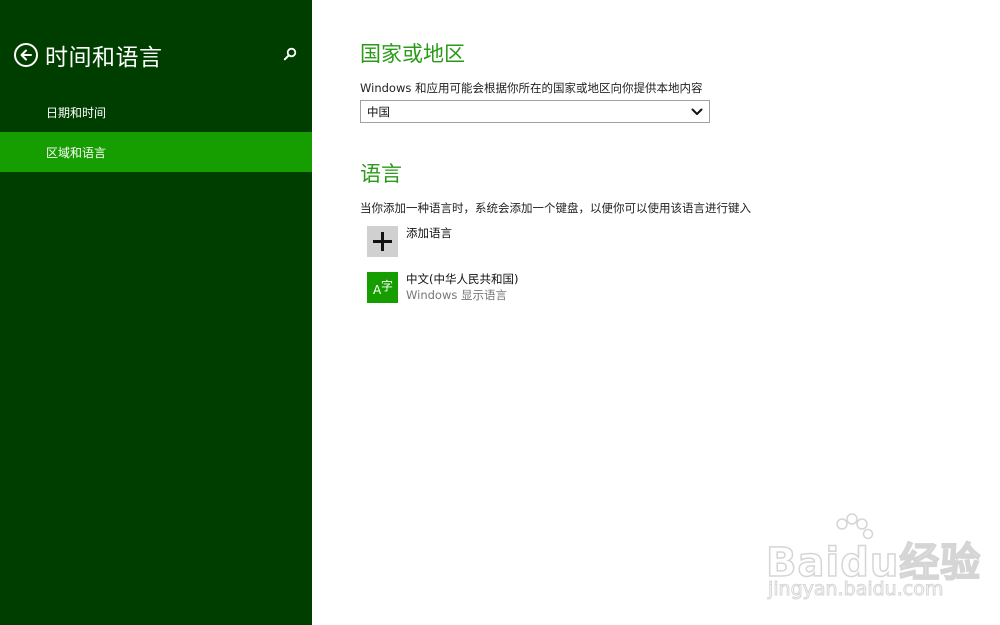  What do you see at coordinates (462, 279) in the screenshot?
I see `language-name: 中文(中华人民共和国)` at bounding box center [462, 279].